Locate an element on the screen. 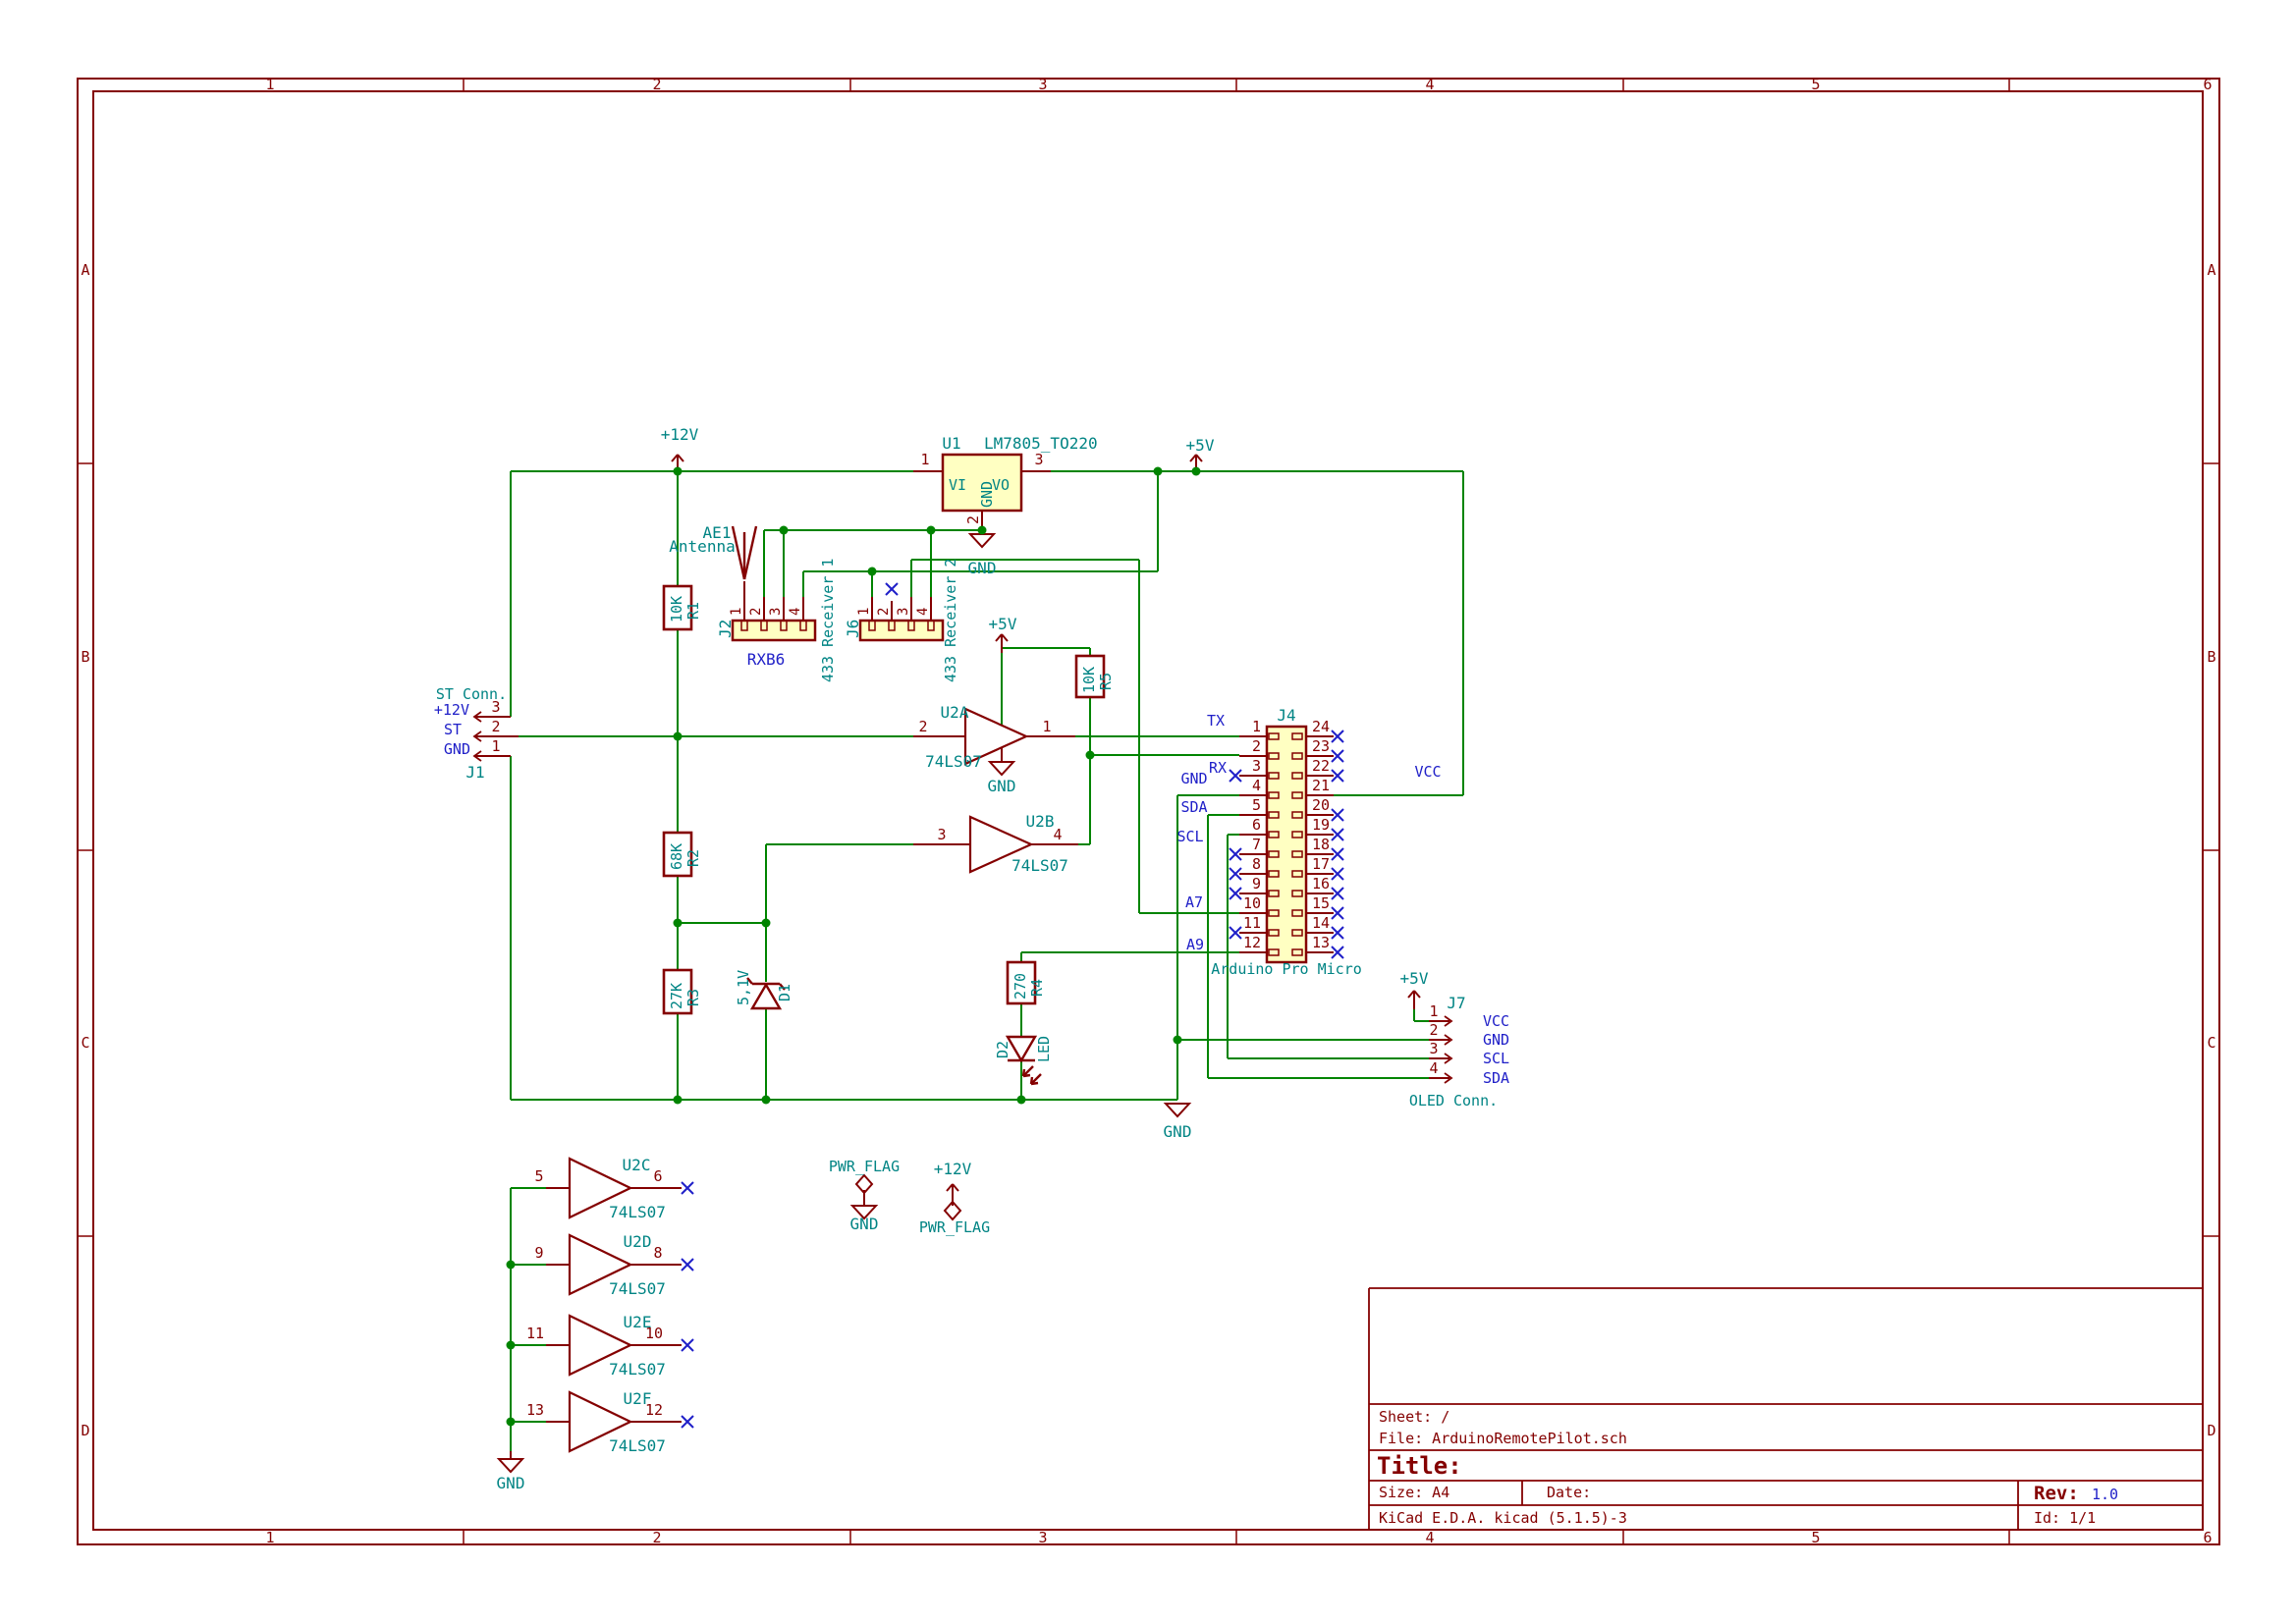  component-text: D2 is located at coordinates (1002, 1049).